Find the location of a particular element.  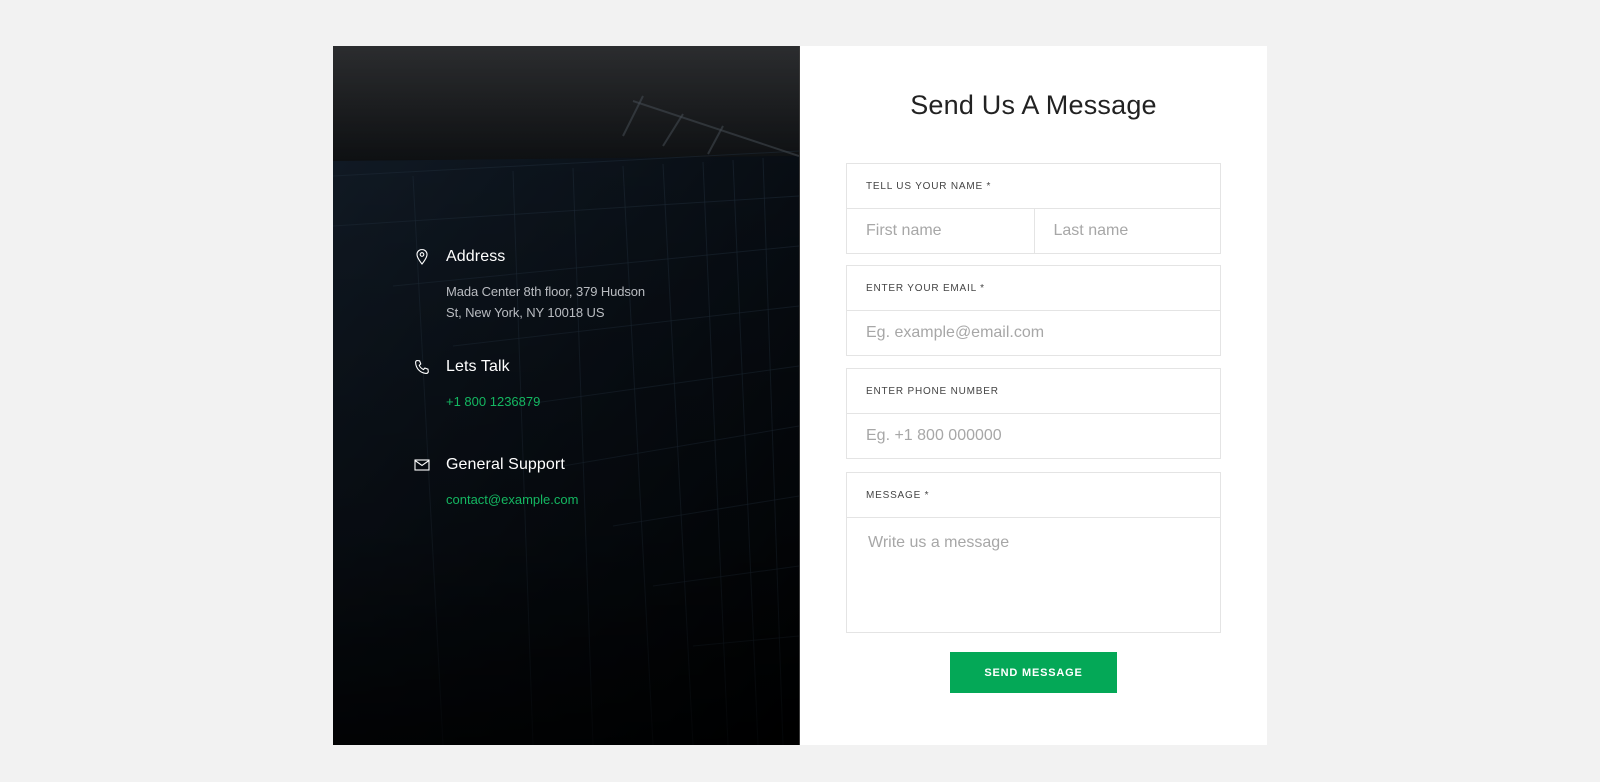

first-name-input is located at coordinates (940, 231).